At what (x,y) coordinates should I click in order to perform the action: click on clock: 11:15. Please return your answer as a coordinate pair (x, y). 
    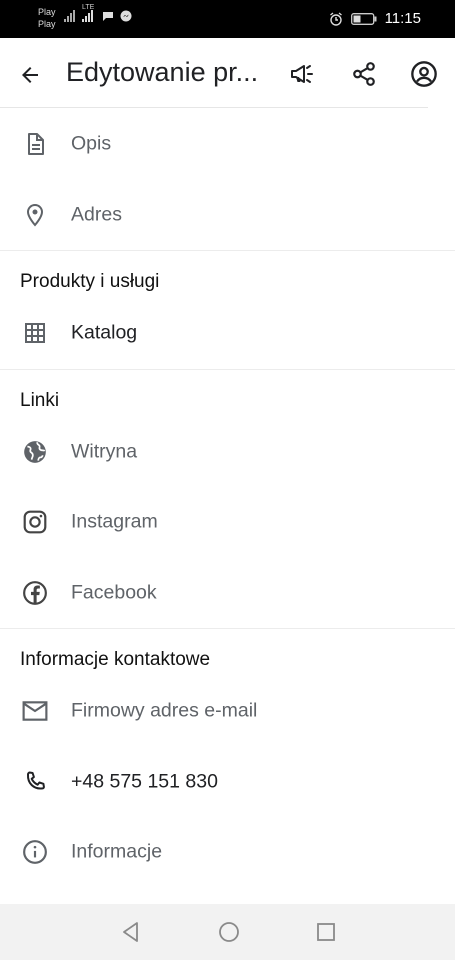
    Looking at the image, I should click on (402, 18).